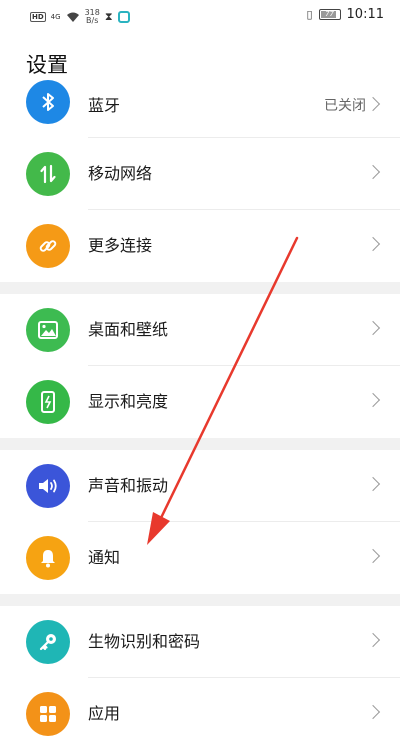 This screenshot has height=750, width=400. I want to click on hd-badge: HD, so click(38, 17).